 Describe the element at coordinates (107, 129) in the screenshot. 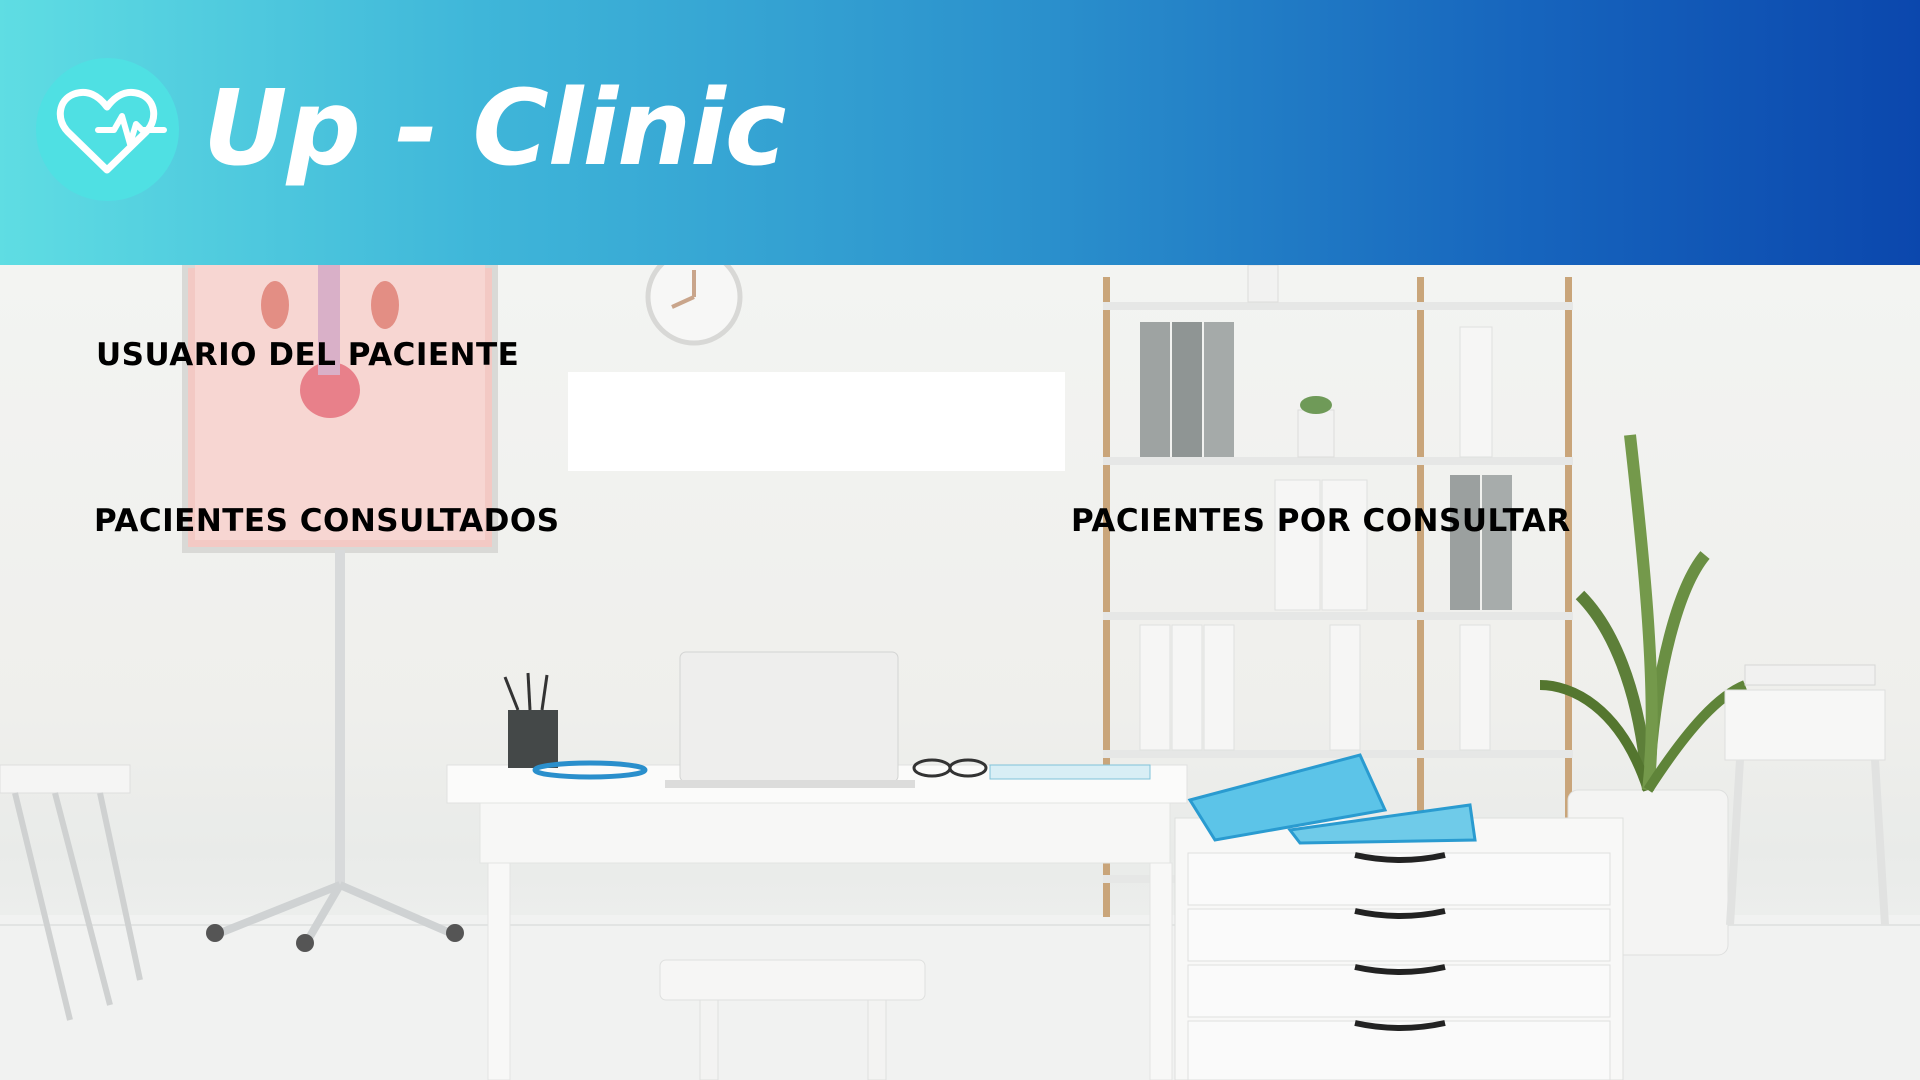

I see `heart-pulse-icon` at that location.